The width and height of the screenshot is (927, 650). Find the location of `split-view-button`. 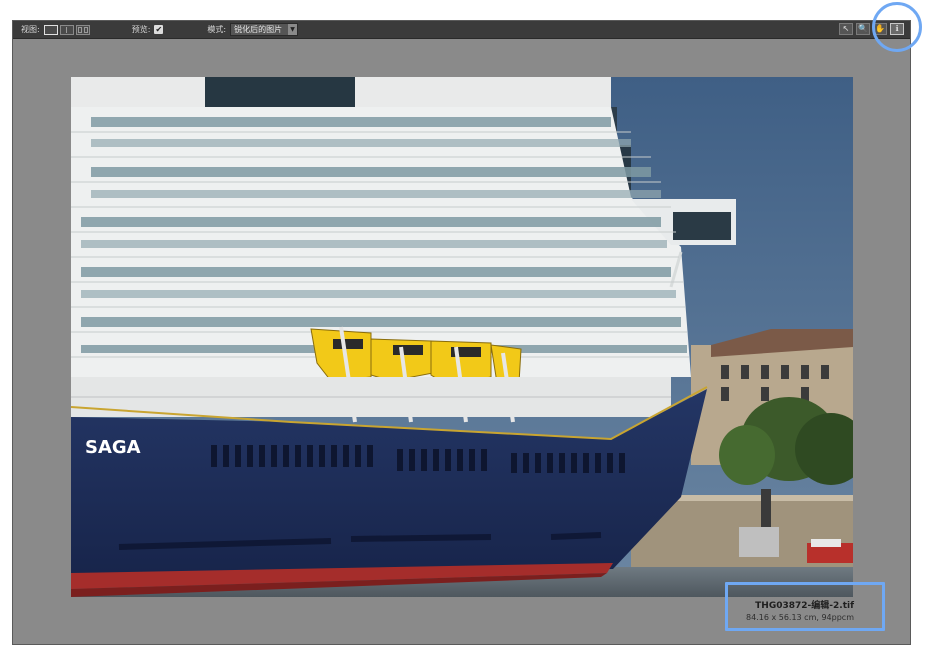

split-view-button is located at coordinates (66, 29).